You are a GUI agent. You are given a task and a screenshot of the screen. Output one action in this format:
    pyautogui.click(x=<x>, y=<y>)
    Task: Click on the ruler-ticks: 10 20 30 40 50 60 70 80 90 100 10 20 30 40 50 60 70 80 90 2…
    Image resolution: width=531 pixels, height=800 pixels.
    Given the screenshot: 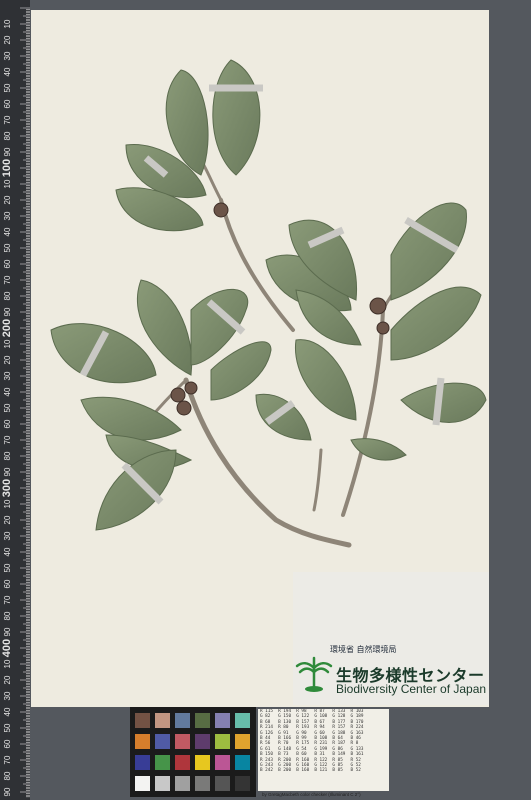 What is the action you would take?
    pyautogui.click(x=15, y=402)
    